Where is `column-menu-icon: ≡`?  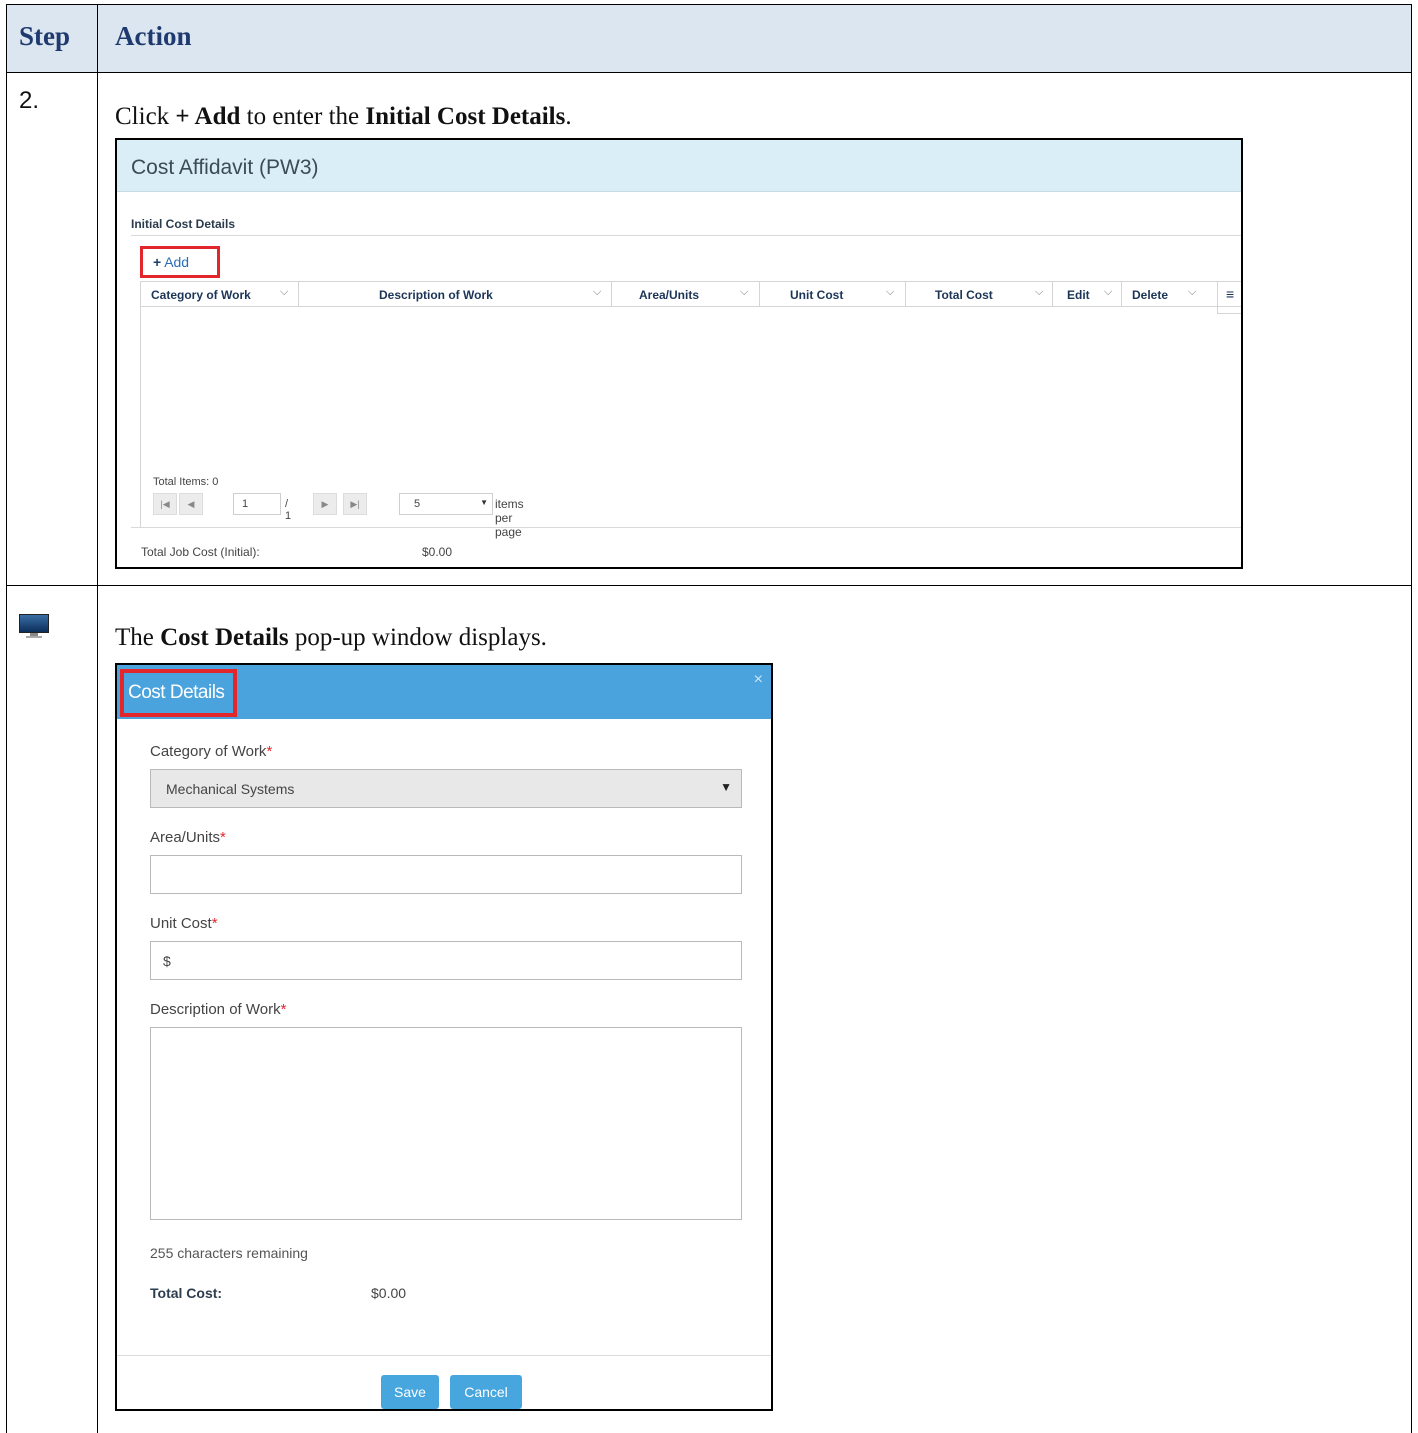 column-menu-icon: ≡ is located at coordinates (1229, 298).